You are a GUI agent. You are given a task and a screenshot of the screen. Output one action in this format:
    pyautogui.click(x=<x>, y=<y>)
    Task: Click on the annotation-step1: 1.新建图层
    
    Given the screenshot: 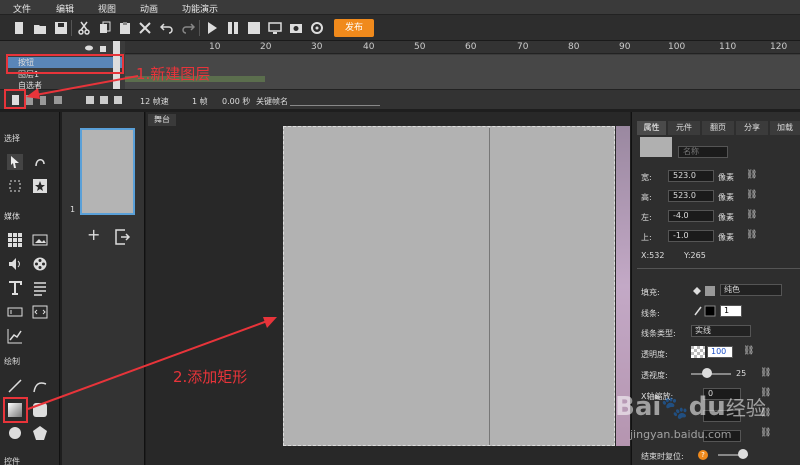 What is the action you would take?
    pyautogui.click(x=173, y=74)
    